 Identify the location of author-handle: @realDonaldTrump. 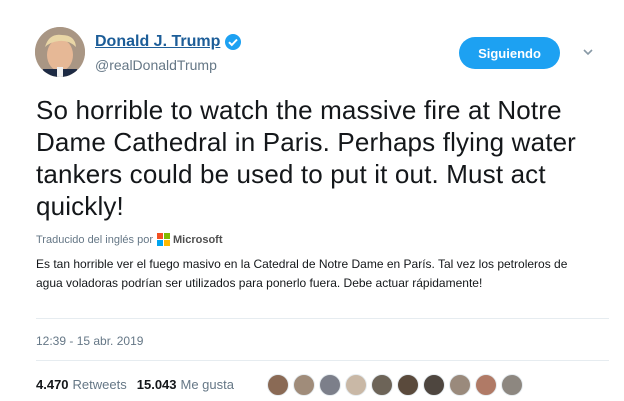
(156, 65).